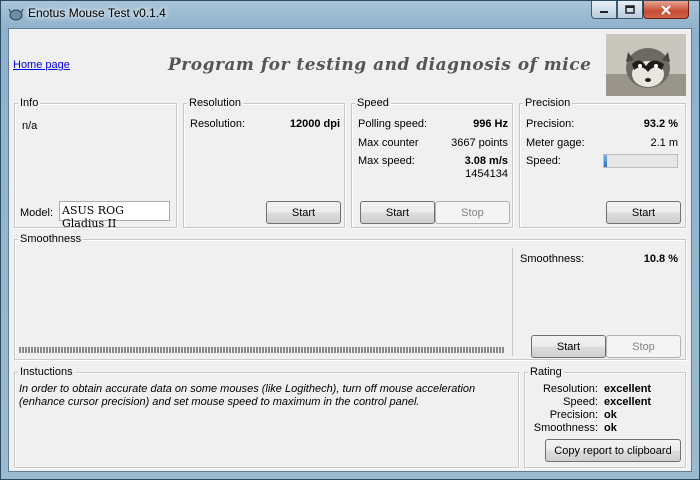 The width and height of the screenshot is (700, 480). What do you see at coordinates (613, 450) in the screenshot?
I see `copy-report-button: Copy report to clipboard` at bounding box center [613, 450].